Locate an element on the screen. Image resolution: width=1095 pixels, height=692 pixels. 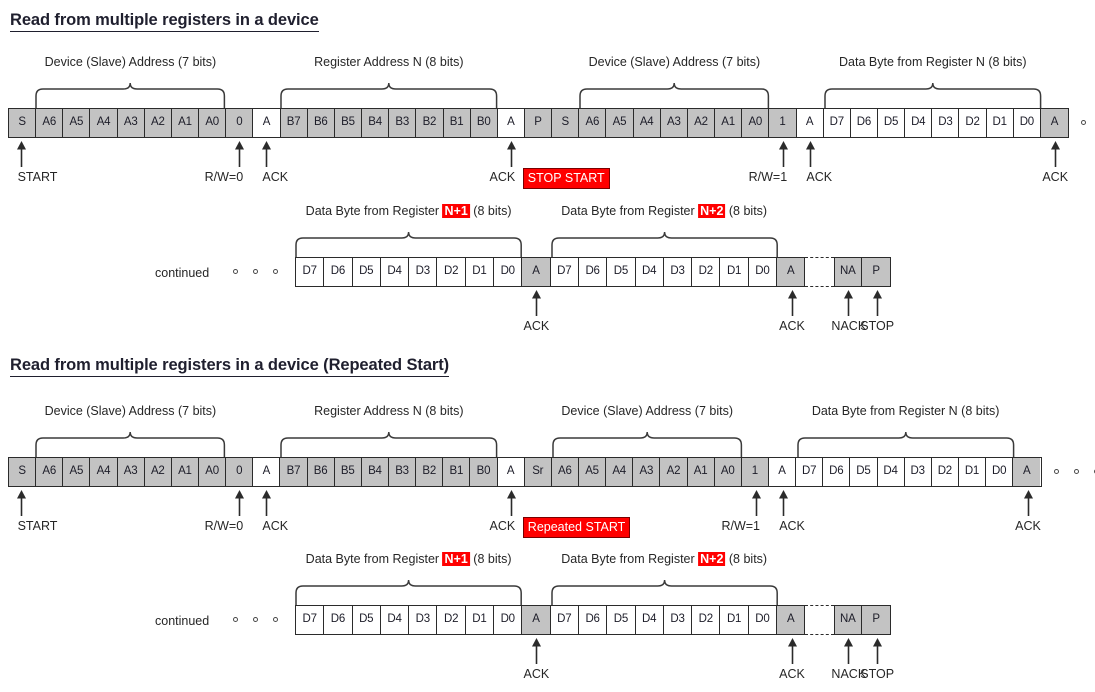
bit-cell: A2 is located at coordinates (158, 123).